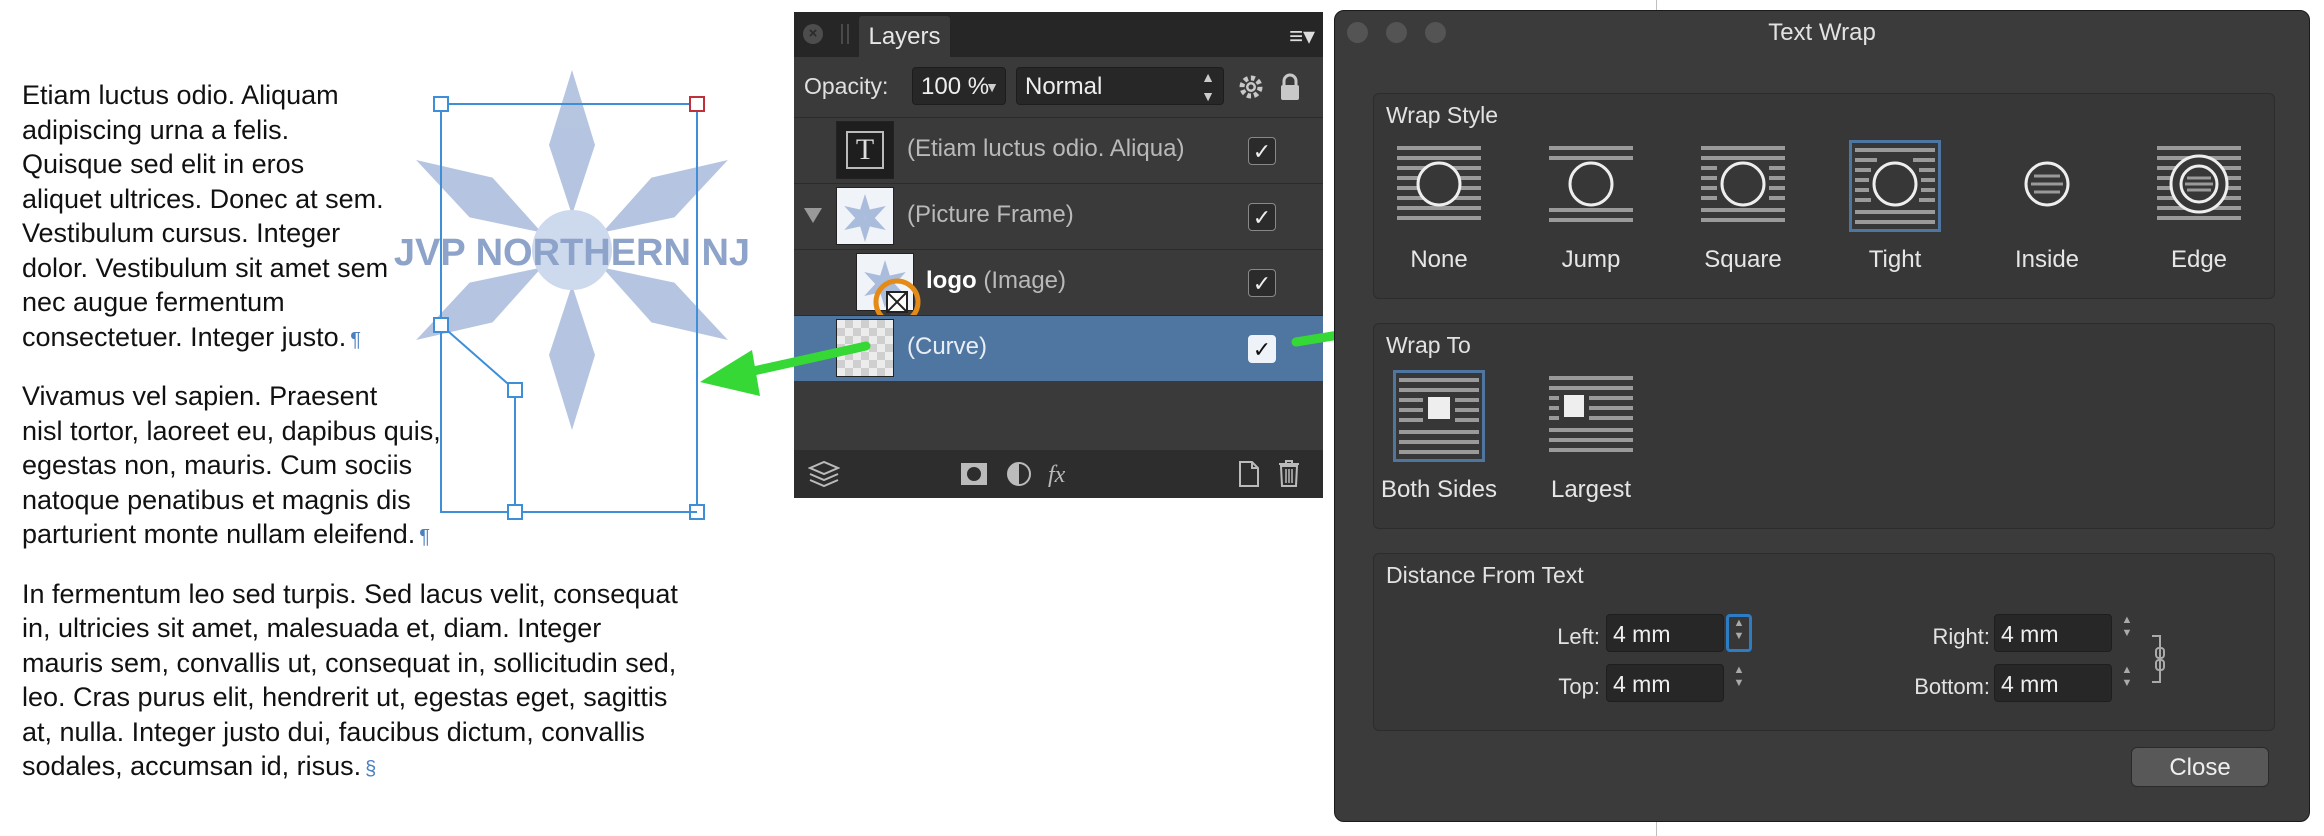 This screenshot has width=2324, height=836. I want to click on wrap-style-edge: Edge, so click(2199, 210).